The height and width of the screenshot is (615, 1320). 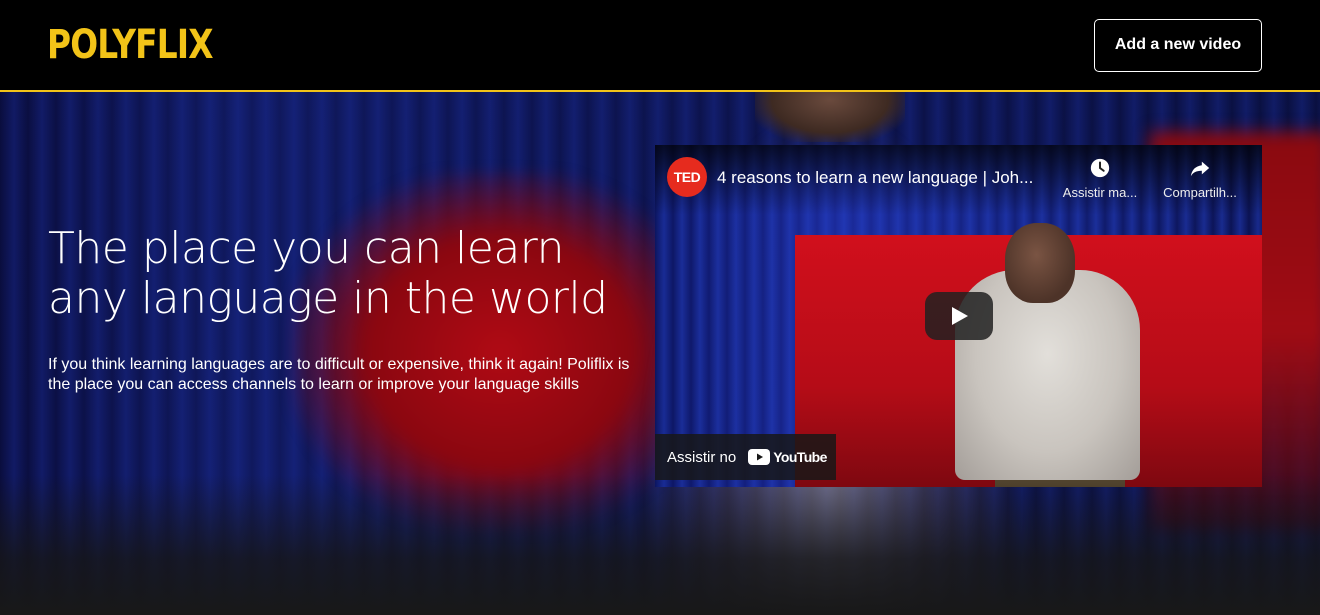 What do you see at coordinates (702, 457) in the screenshot?
I see `watch-on-label: Assistir no` at bounding box center [702, 457].